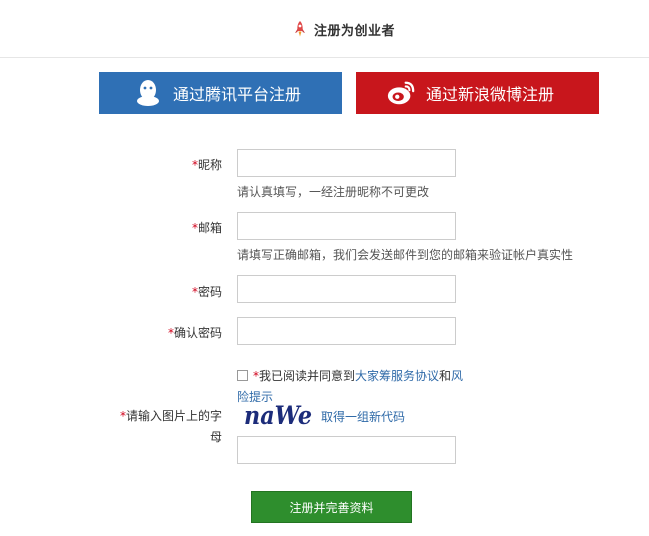 This screenshot has height=536, width=649. I want to click on confirm-password-input, so click(346, 331).